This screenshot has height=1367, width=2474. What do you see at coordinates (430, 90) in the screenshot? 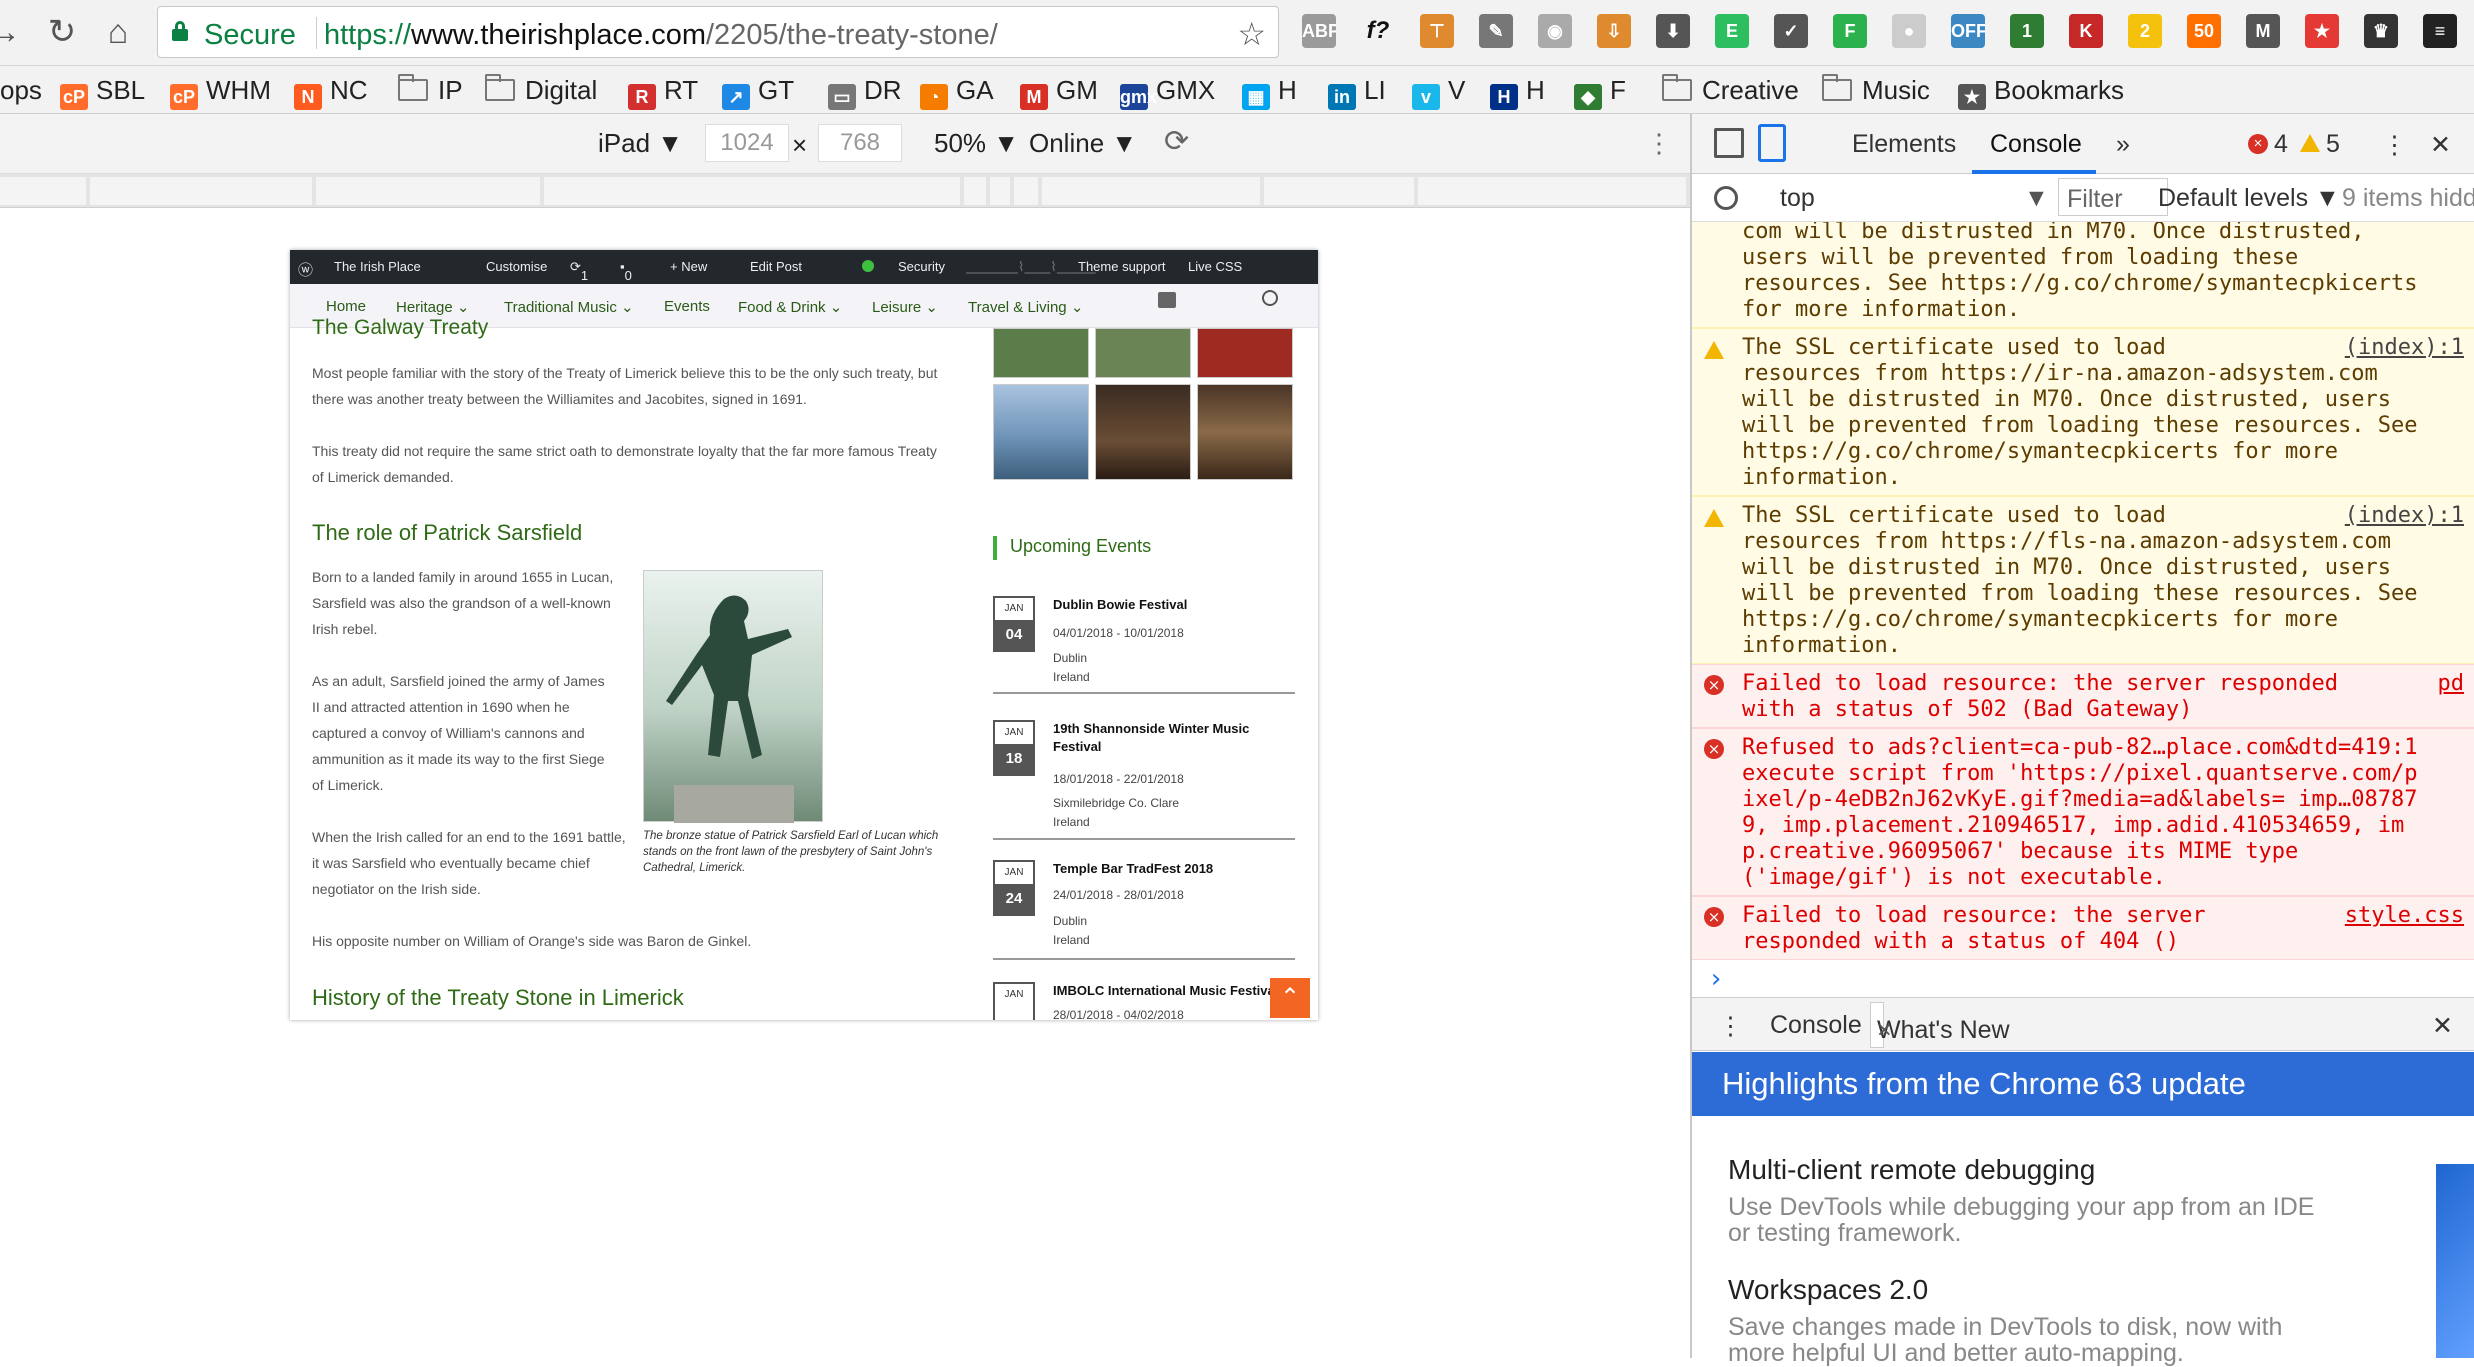
I see `bookmark-ip: IP` at bounding box center [430, 90].